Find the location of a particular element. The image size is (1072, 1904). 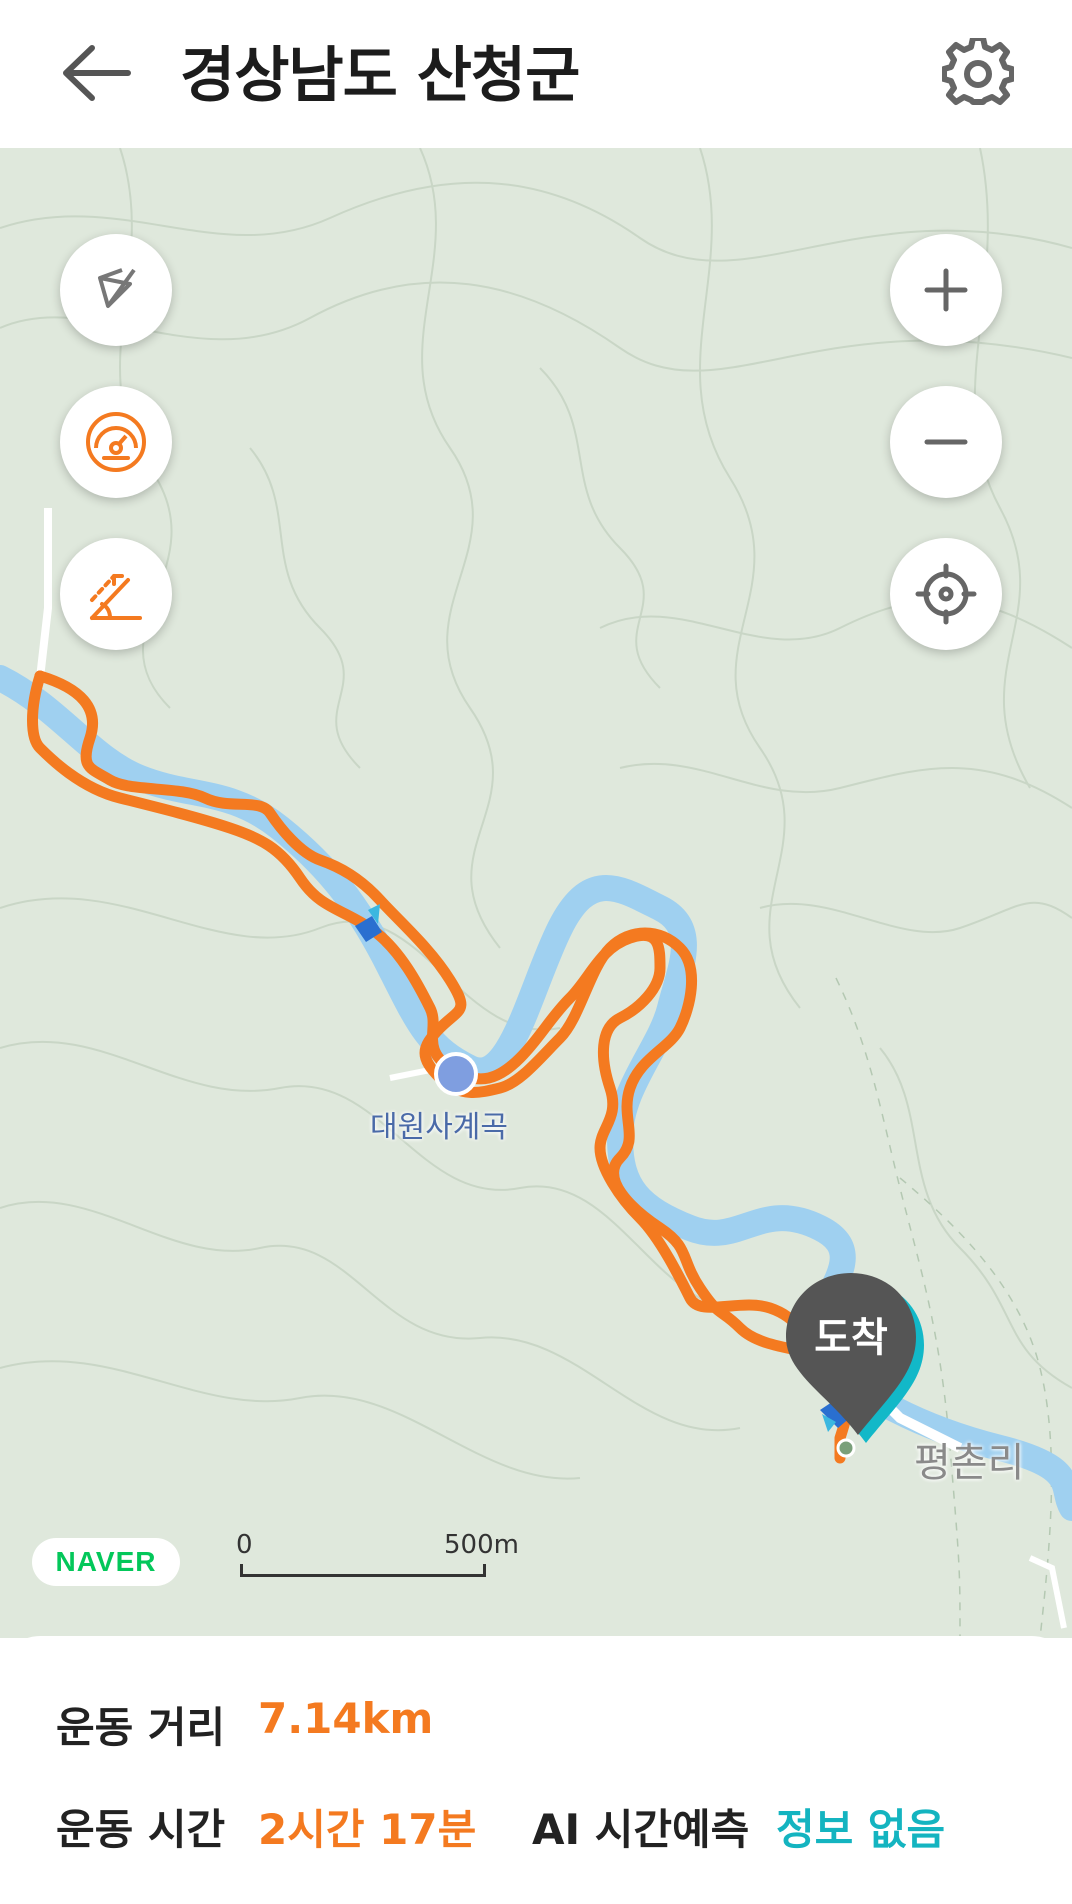

village-label: 평촌리 is located at coordinates (969, 1463).